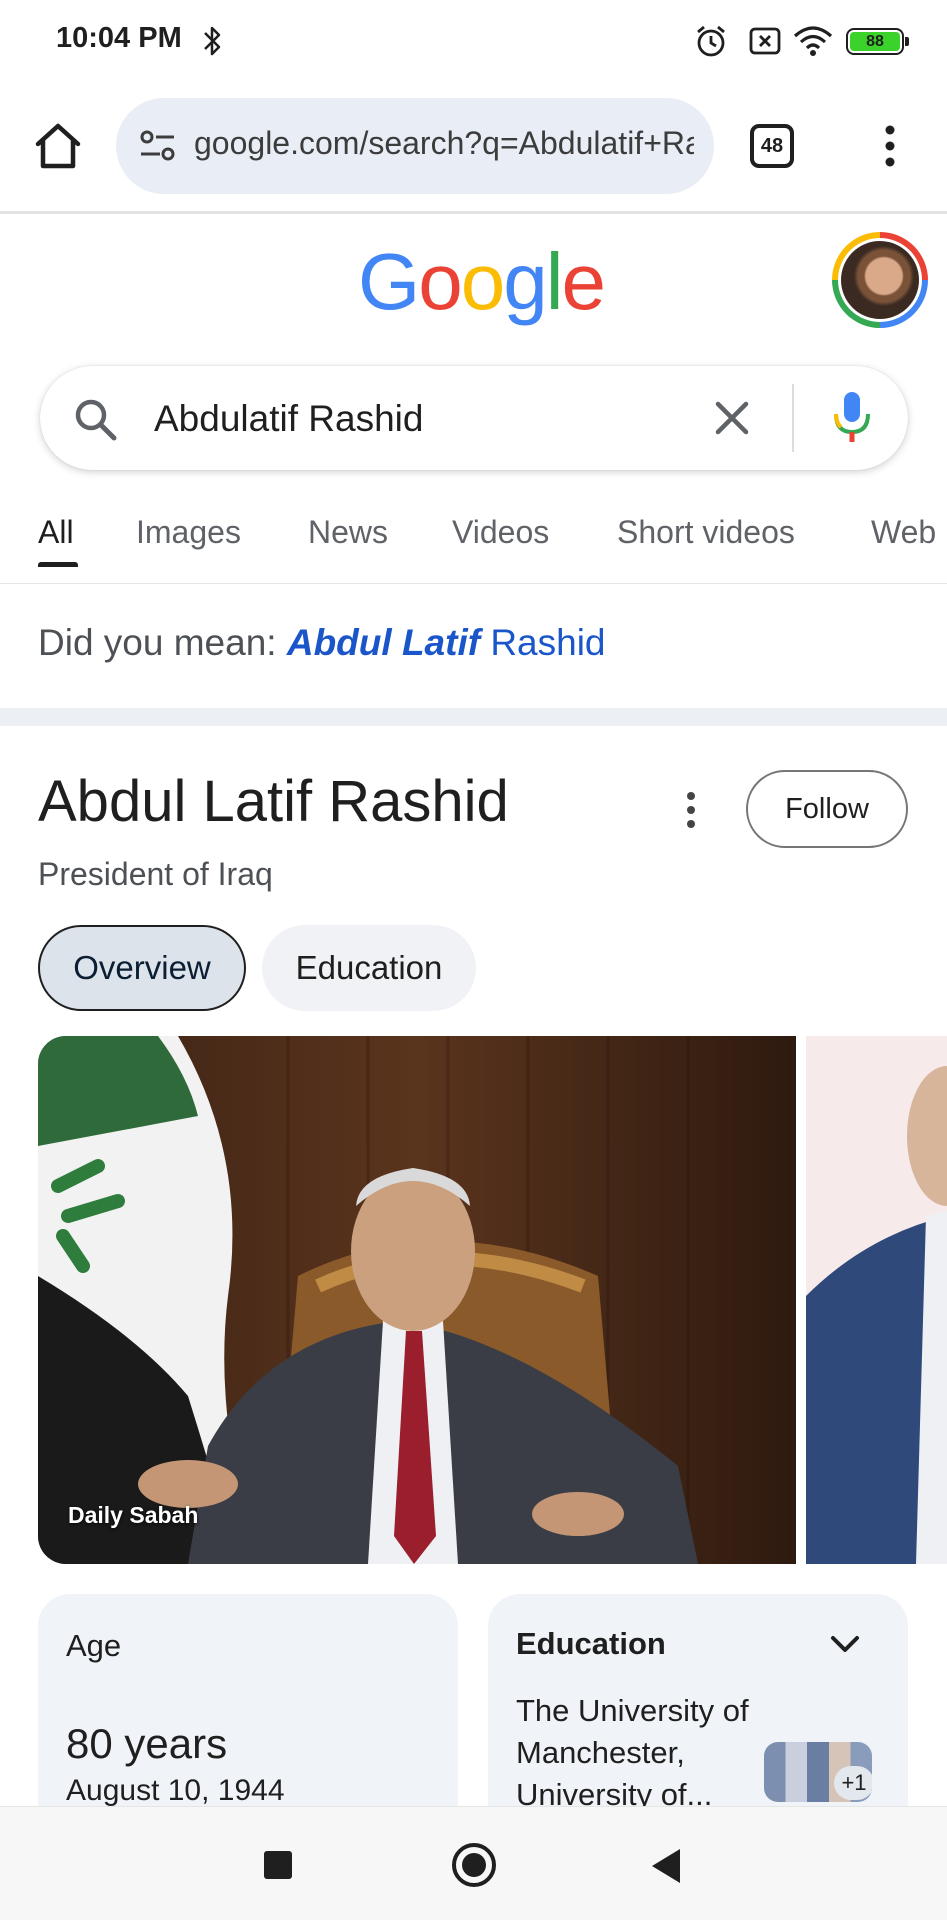 This screenshot has height=1920, width=947. I want to click on url-bar: google.com/search?q=Abdulatif+Rashid, so click(415, 146).